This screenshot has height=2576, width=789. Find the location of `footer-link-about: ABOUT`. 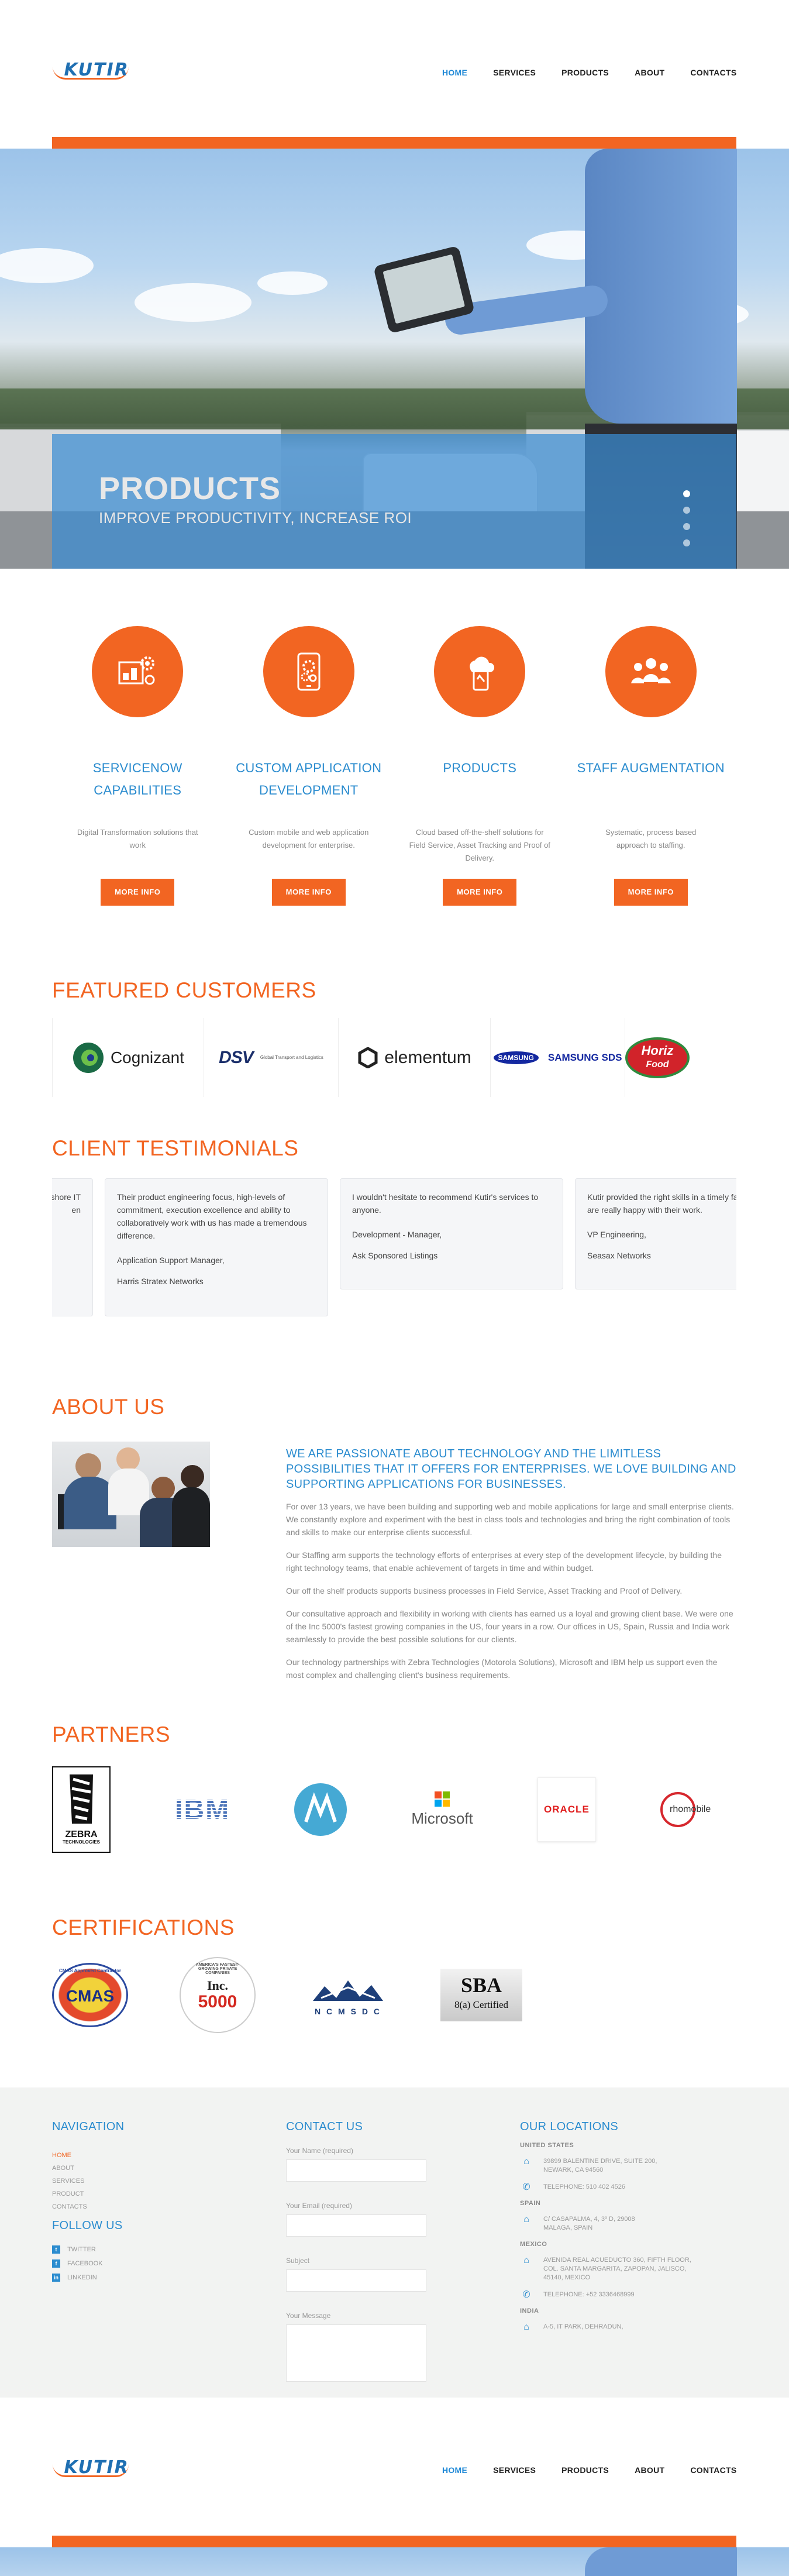

footer-link-about: ABOUT is located at coordinates (88, 2169).